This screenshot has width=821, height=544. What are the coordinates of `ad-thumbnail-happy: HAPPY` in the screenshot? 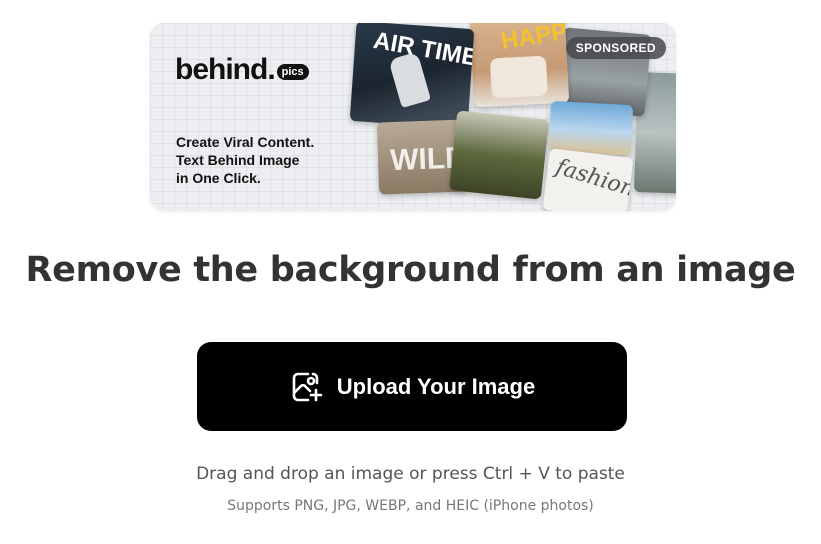 It's located at (519, 65).